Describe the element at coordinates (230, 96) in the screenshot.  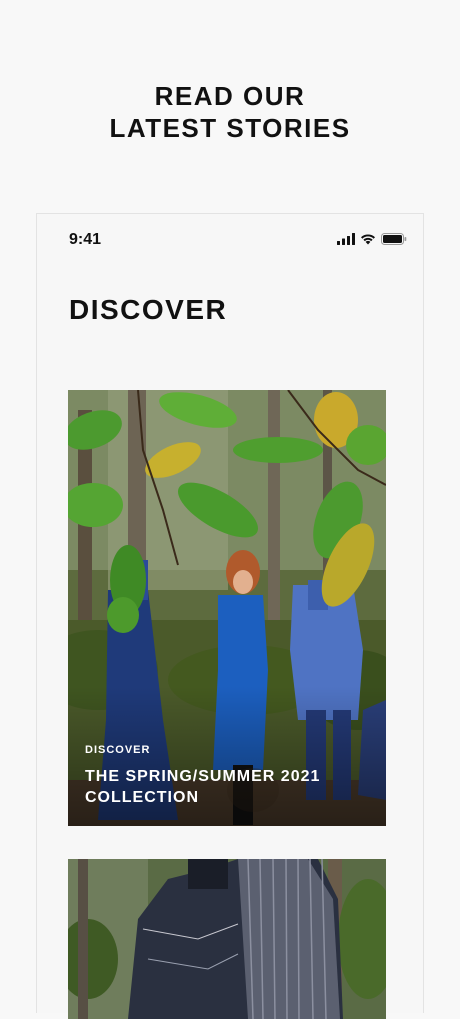
I see `promo-headline-line-1: READ OUR` at that location.